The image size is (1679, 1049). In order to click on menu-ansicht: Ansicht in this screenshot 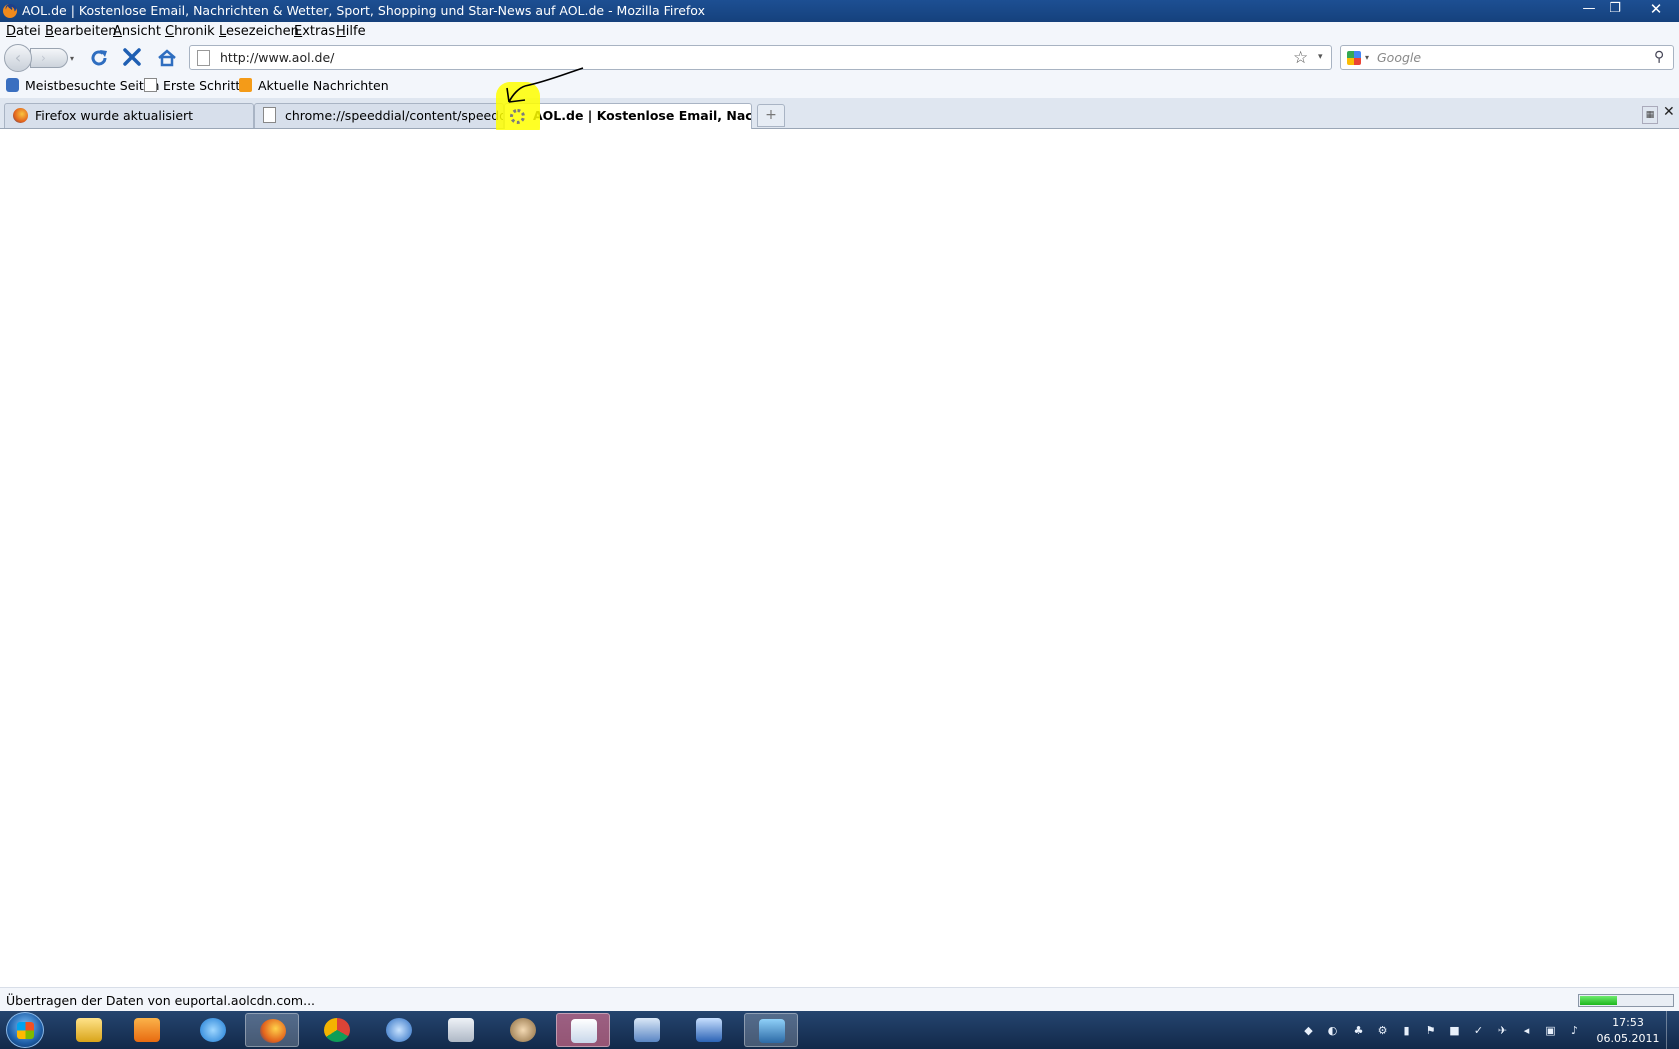, I will do `click(137, 31)`.